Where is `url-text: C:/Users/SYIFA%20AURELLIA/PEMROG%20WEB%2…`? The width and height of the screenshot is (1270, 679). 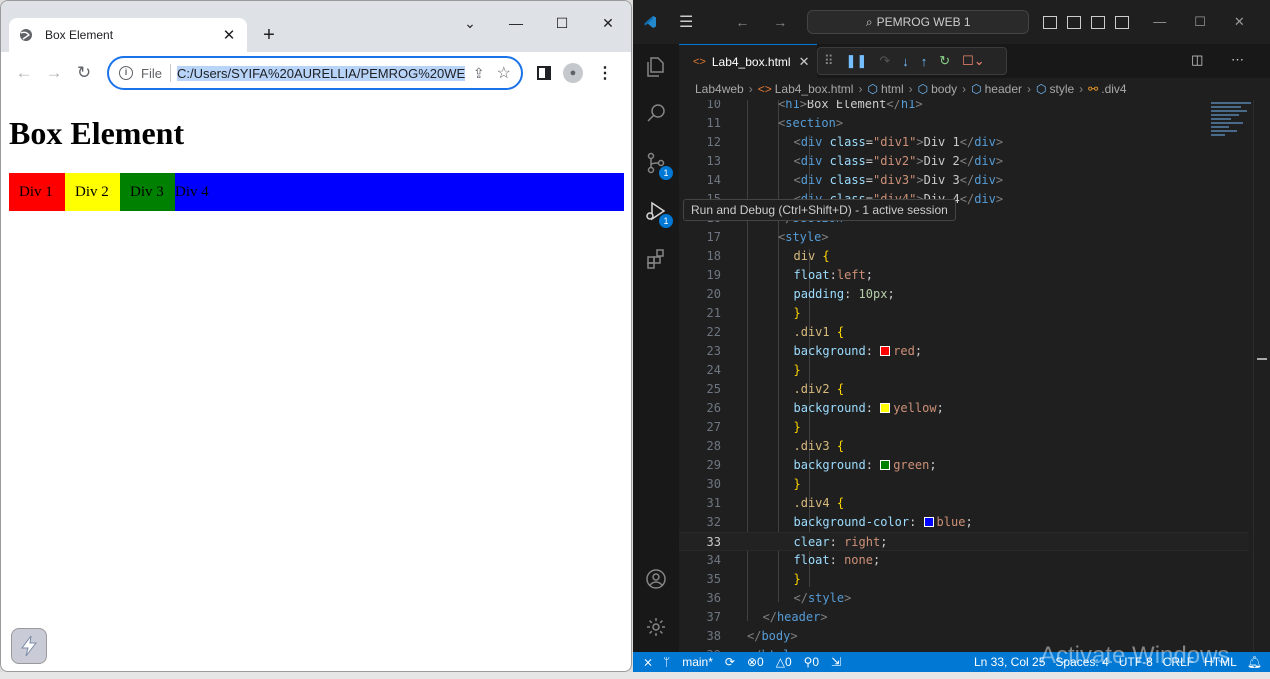 url-text: C:/Users/SYIFA%20AURELLIA/PEMROG%20WEB%2… is located at coordinates (320, 73).